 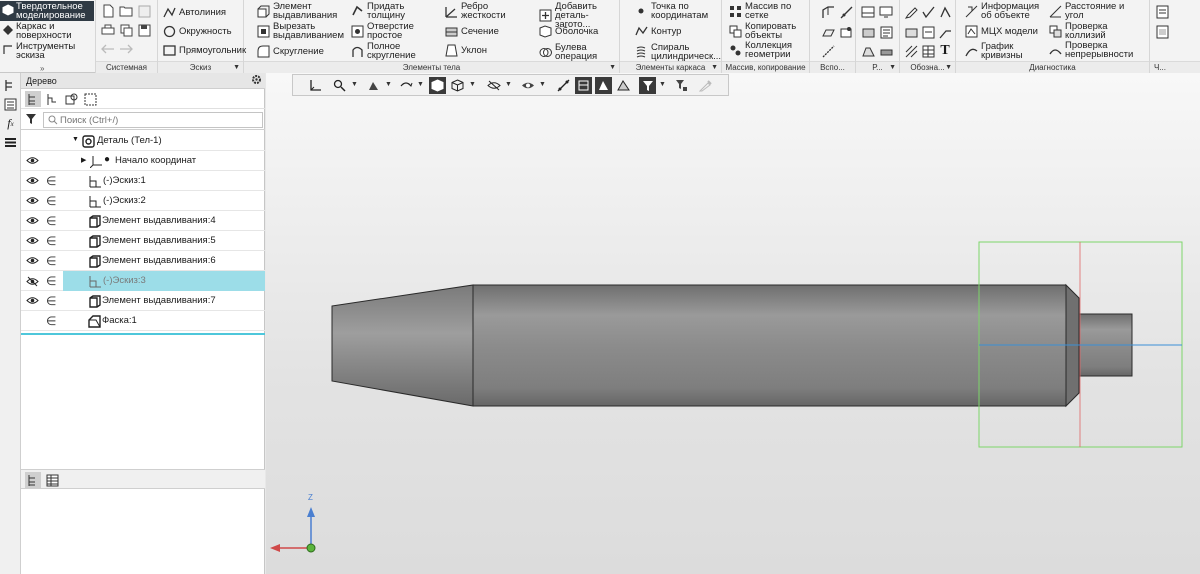 What do you see at coordinates (828, 32) in the screenshot?
I see `aux-surface-icon` at bounding box center [828, 32].